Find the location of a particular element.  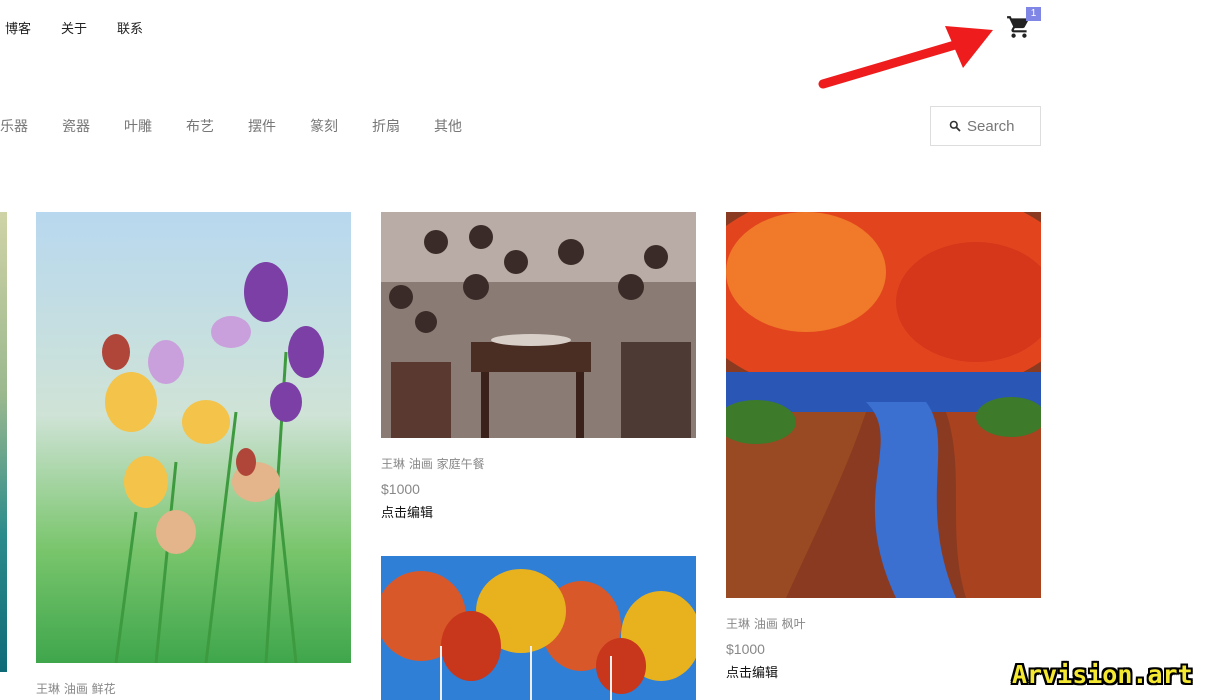

product-image-maple-leaves is located at coordinates (883, 405).